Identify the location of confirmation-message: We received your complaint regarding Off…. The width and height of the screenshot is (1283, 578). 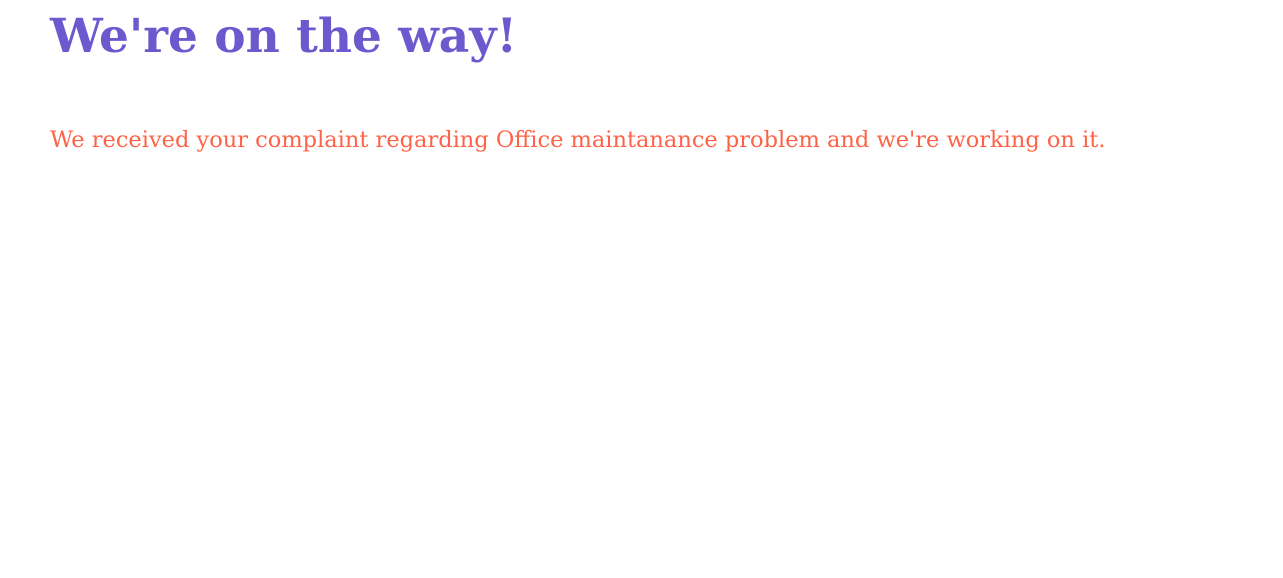
(578, 140).